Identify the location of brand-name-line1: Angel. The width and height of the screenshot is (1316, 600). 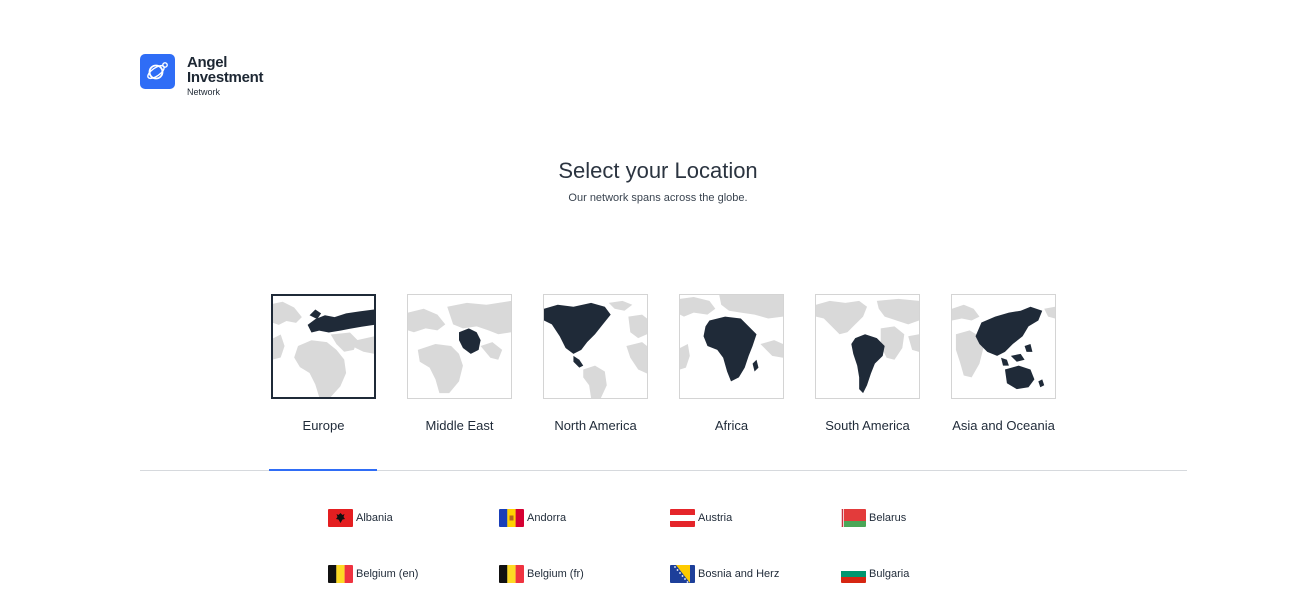
(207, 62).